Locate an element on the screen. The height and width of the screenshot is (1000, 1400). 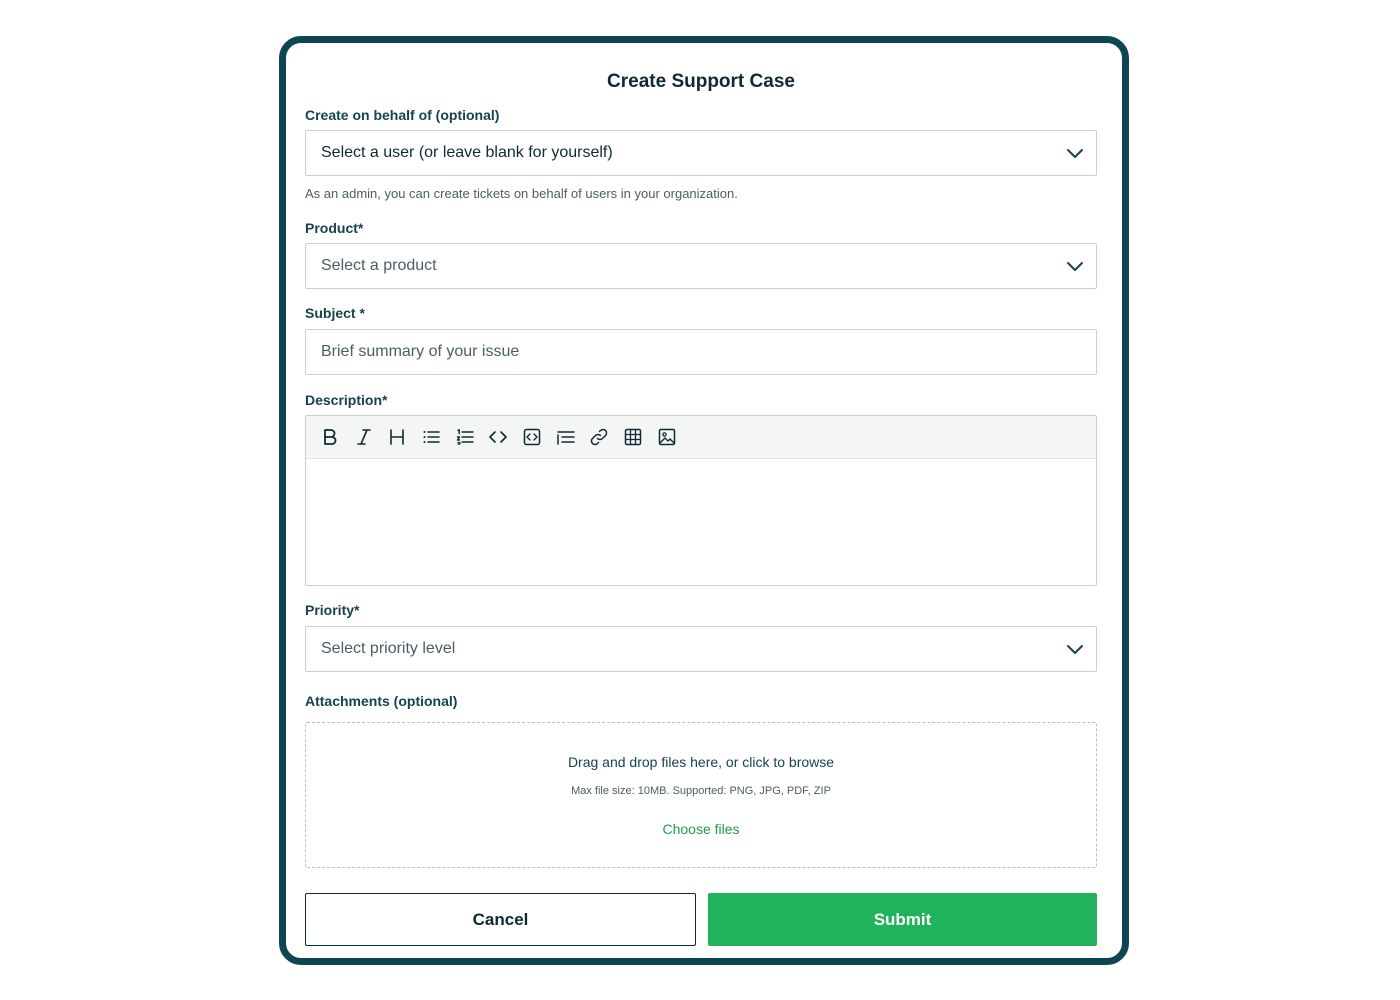
priority-select-value: Select priority level is located at coordinates (388, 648).